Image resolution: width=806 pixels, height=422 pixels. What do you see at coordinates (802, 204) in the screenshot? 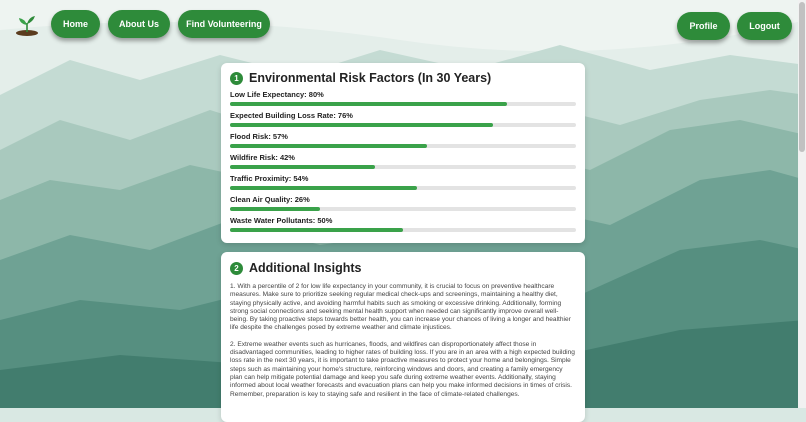
I see `page-scrollbar` at bounding box center [802, 204].